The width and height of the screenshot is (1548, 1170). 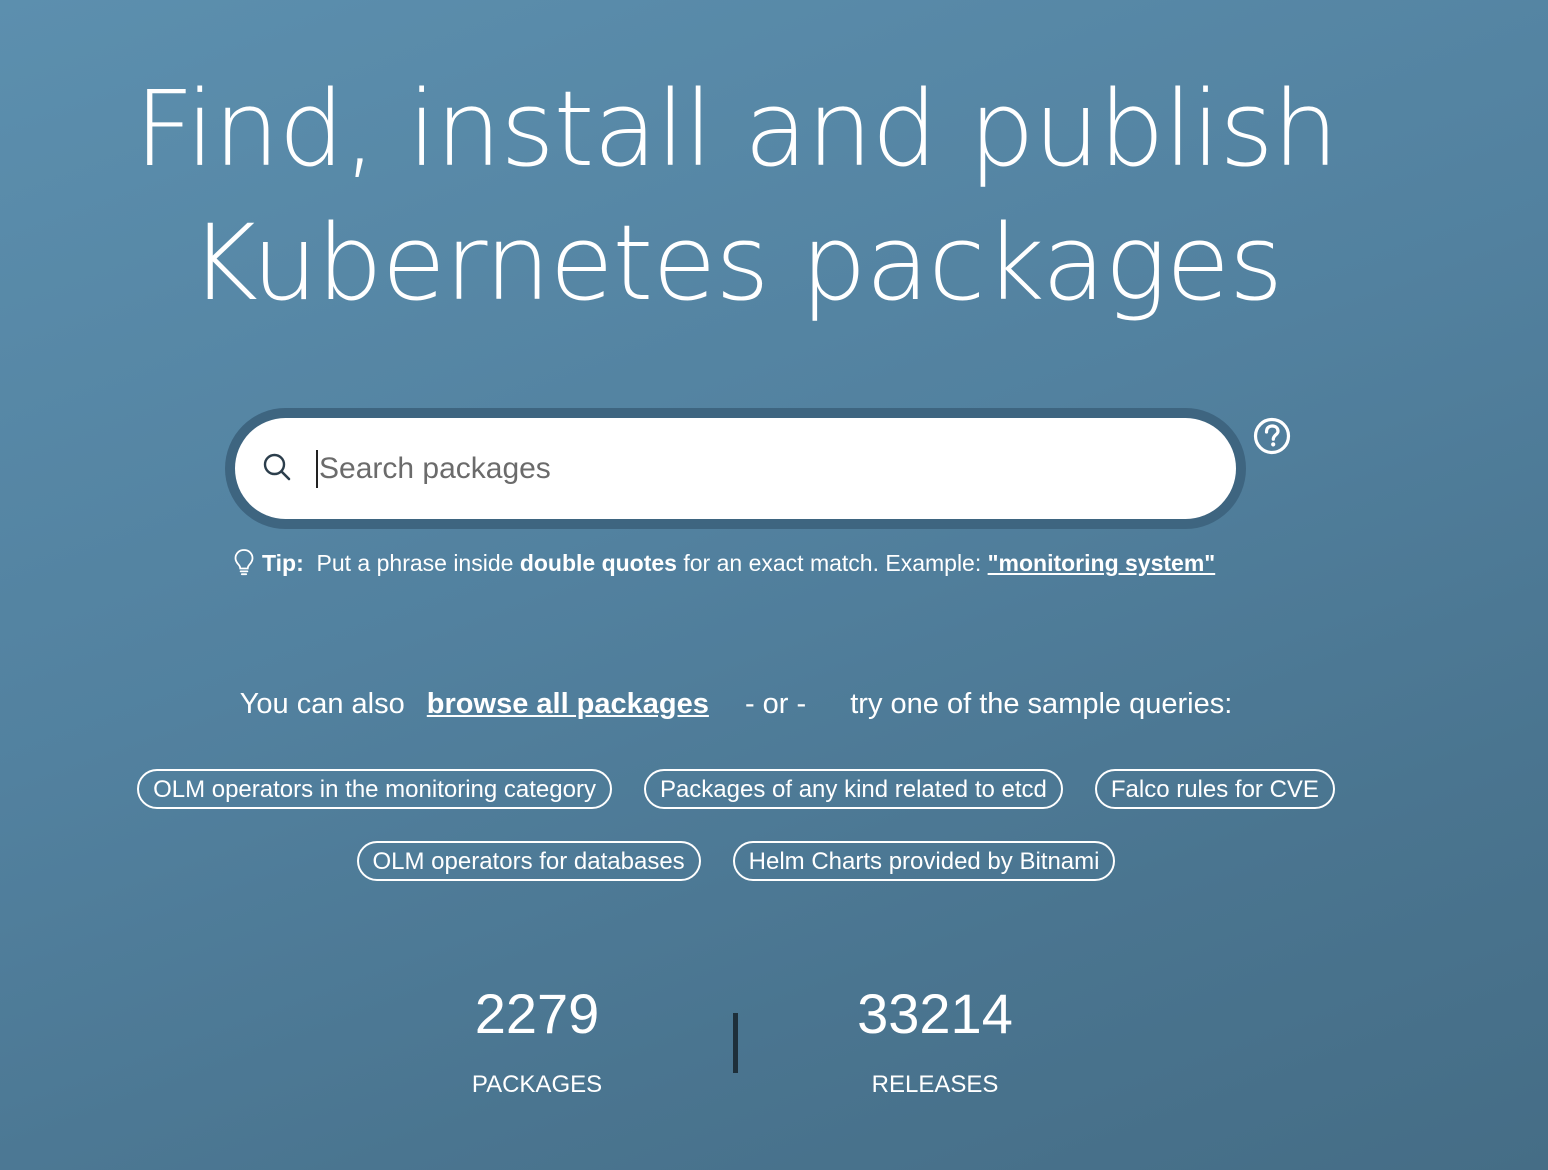 I want to click on hero-title-line-2: Kubernetes packages, so click(x=736, y=263).